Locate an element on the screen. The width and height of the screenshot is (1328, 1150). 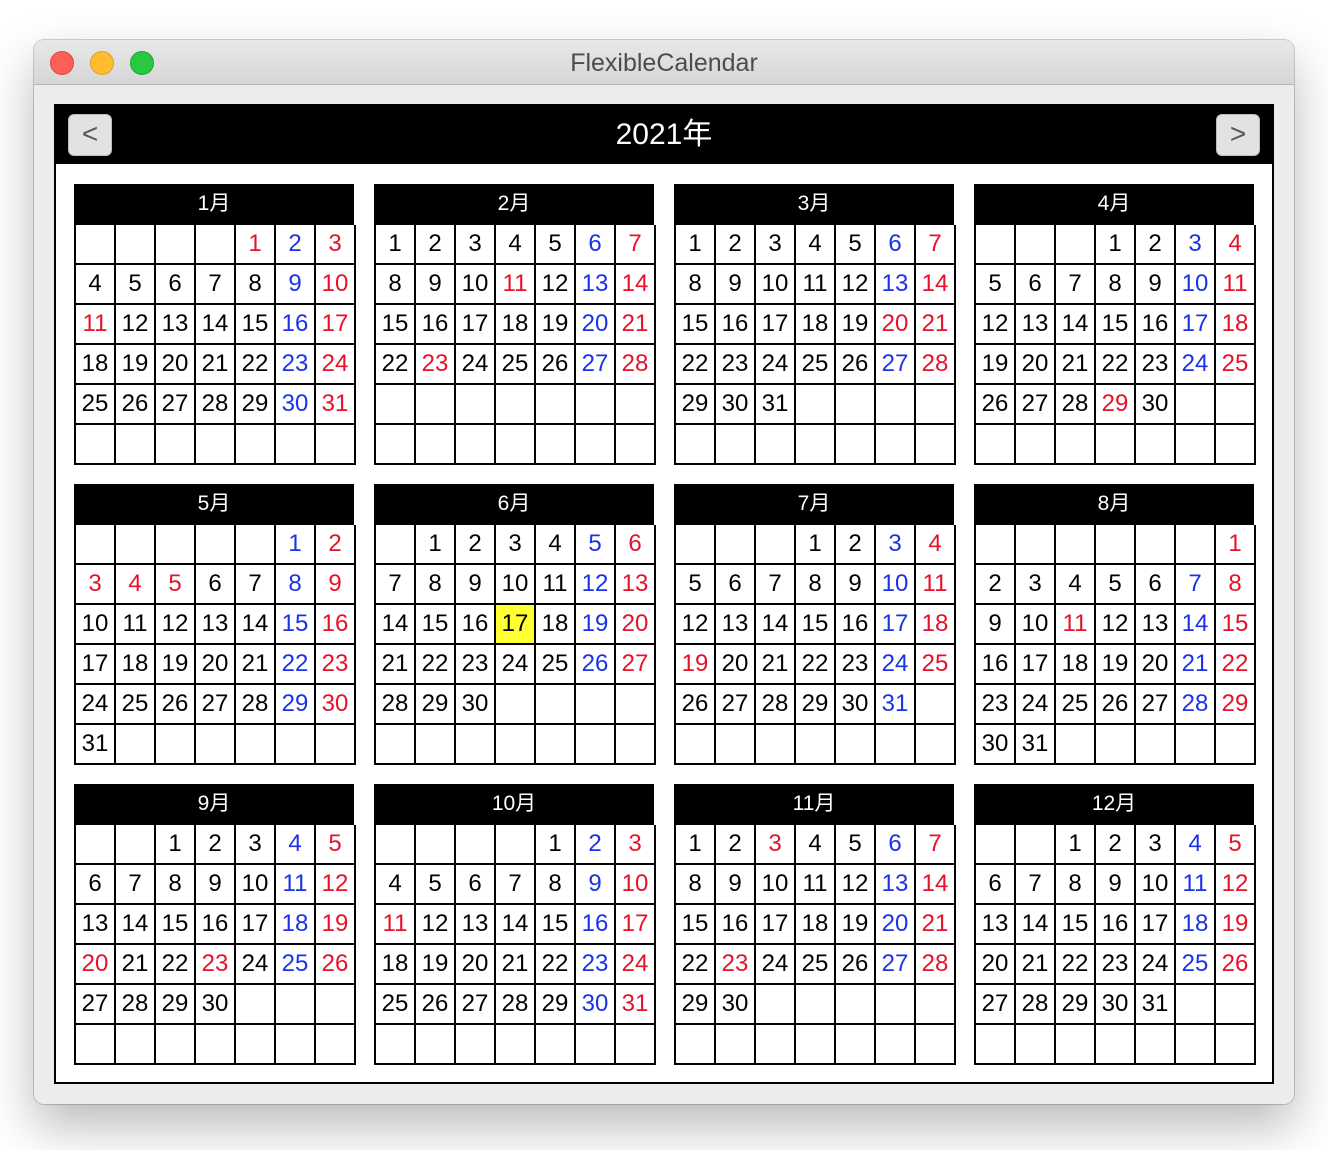
day-cell: 6 is located at coordinates (736, 585).